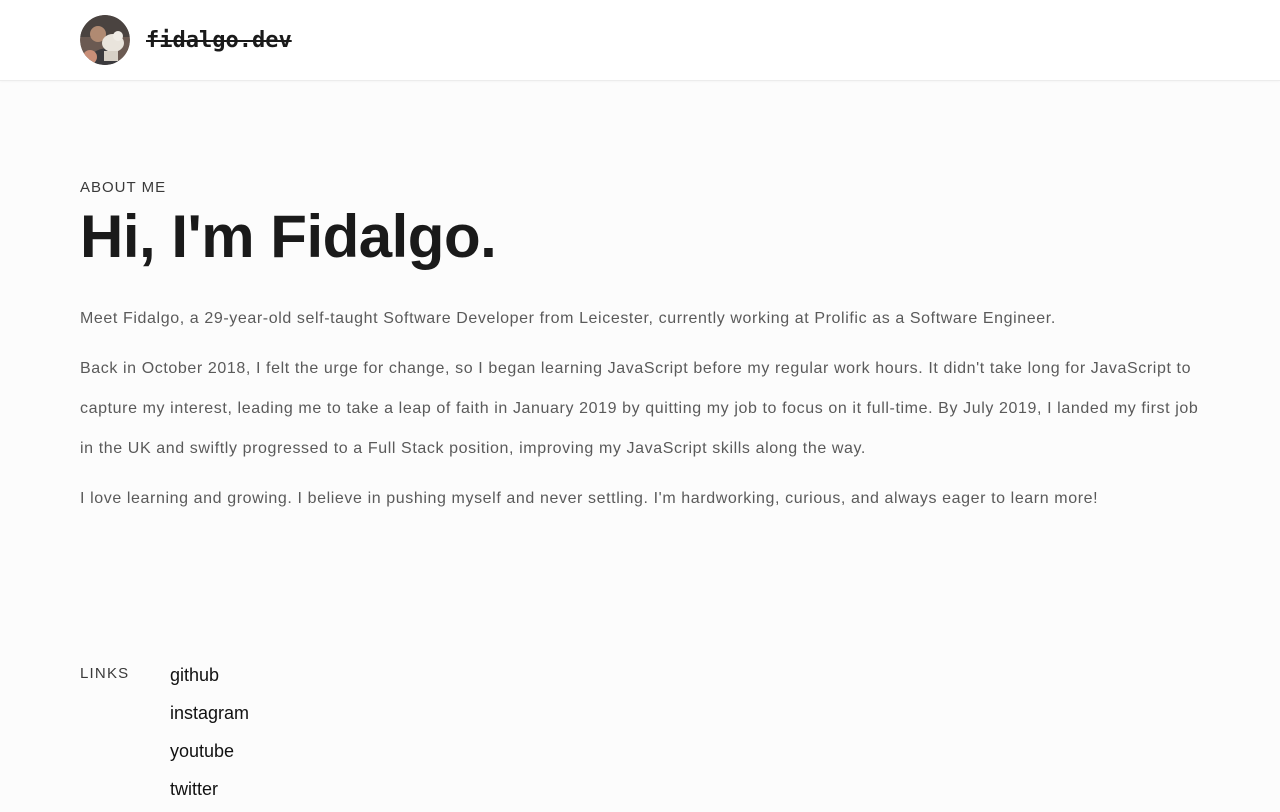 This screenshot has width=1280, height=812. What do you see at coordinates (219, 40) in the screenshot?
I see `site-name: fidalgo.dev` at bounding box center [219, 40].